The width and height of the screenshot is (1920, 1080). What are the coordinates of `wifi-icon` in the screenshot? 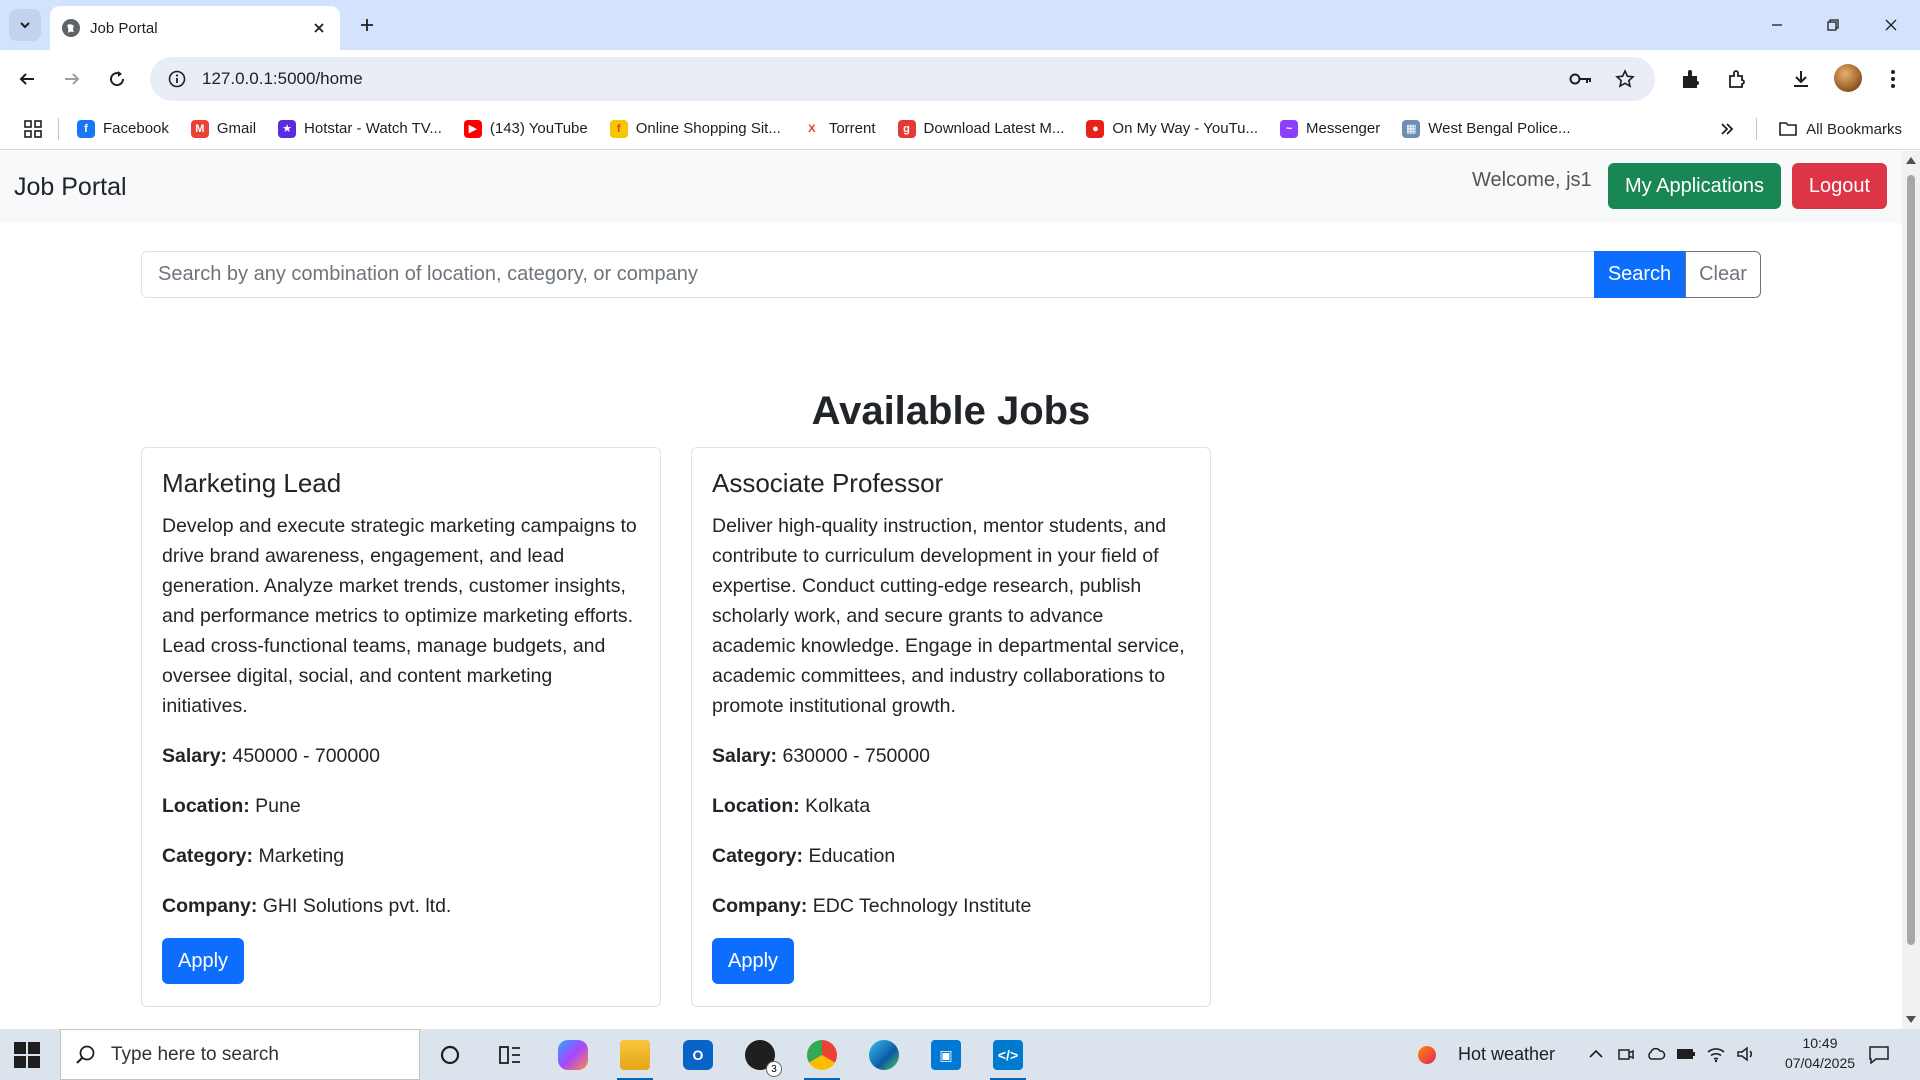 It's located at (1716, 1054).